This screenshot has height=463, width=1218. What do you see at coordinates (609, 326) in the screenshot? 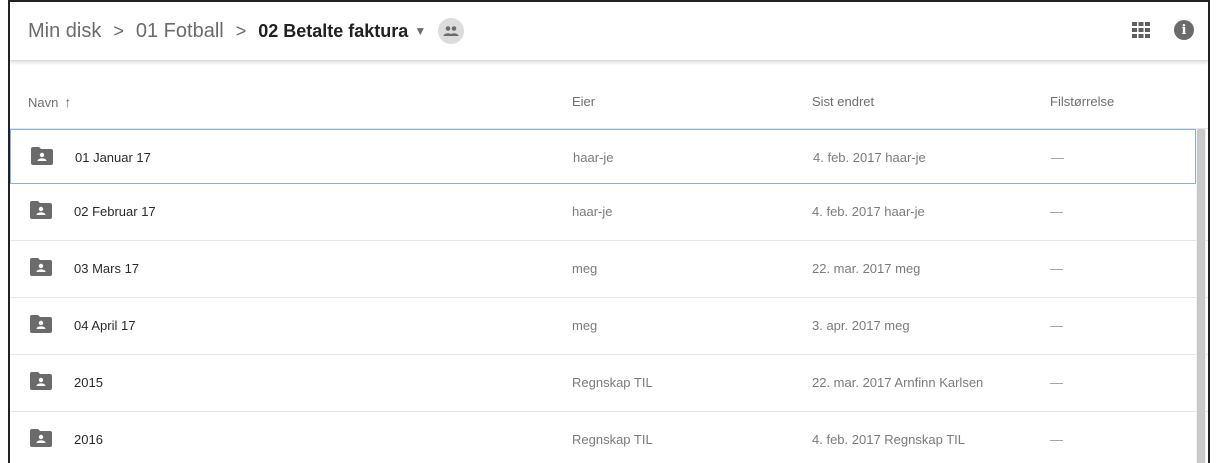
I see `table-row: 04 April 17 meg 3. apr. 2017 meg —` at bounding box center [609, 326].